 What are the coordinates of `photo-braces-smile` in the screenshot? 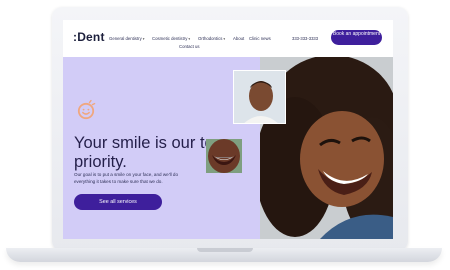 It's located at (224, 156).